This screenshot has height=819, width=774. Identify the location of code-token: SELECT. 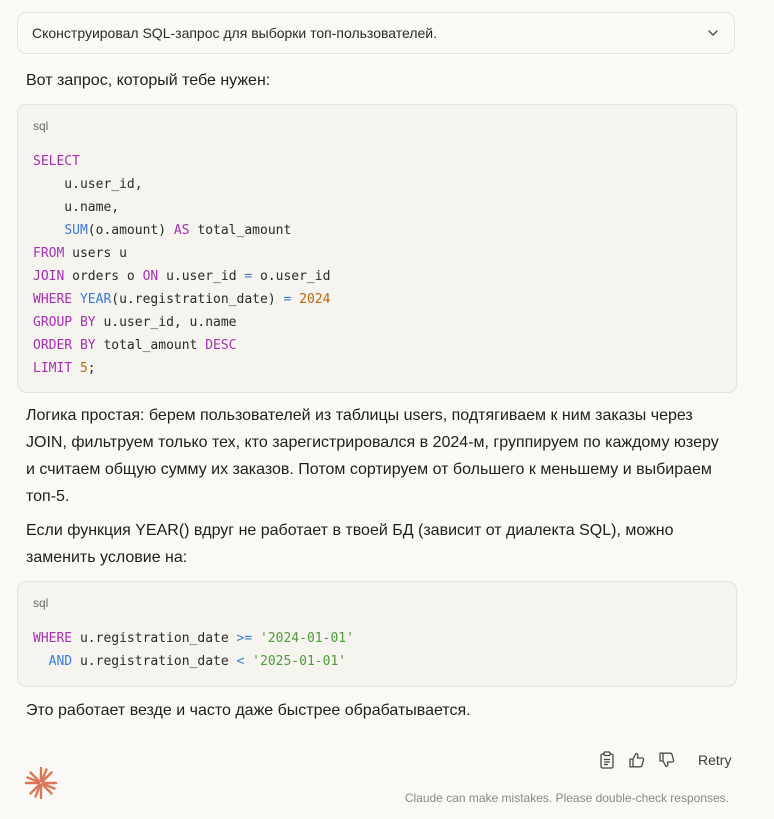
(56, 161).